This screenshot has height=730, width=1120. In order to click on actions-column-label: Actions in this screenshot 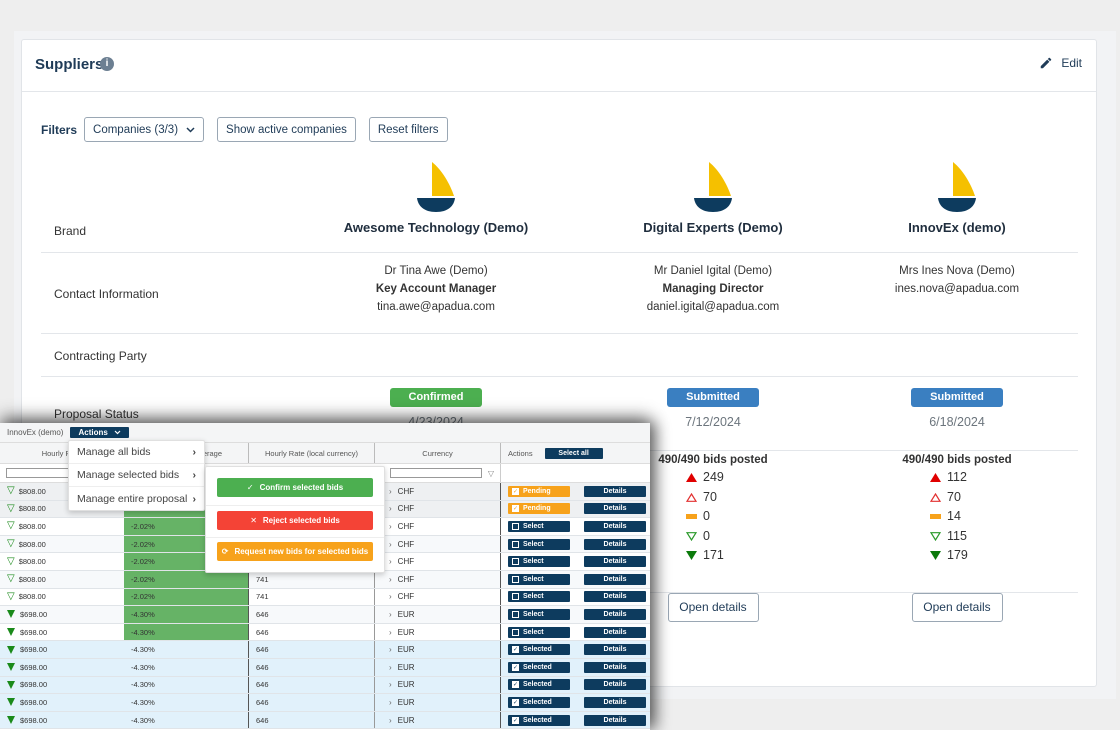, I will do `click(520, 453)`.